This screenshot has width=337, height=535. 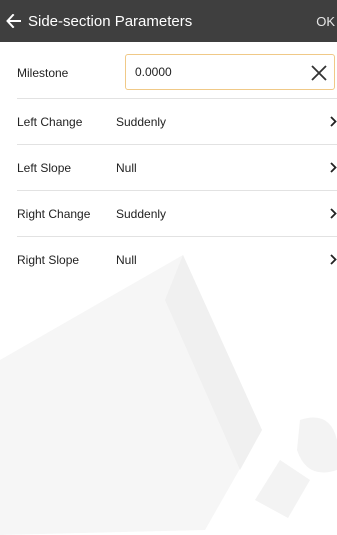 What do you see at coordinates (177, 122) in the screenshot?
I see `left-change-row: Left Change Suddenly` at bounding box center [177, 122].